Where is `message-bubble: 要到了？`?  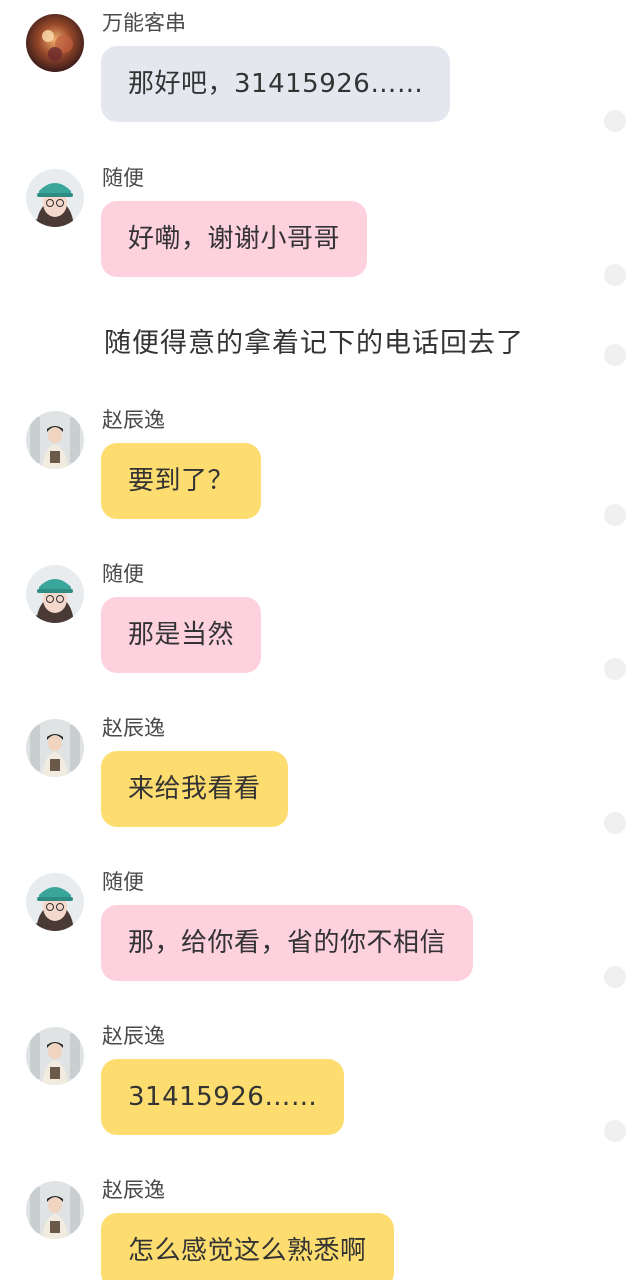
message-bubble: 要到了？ is located at coordinates (181, 481).